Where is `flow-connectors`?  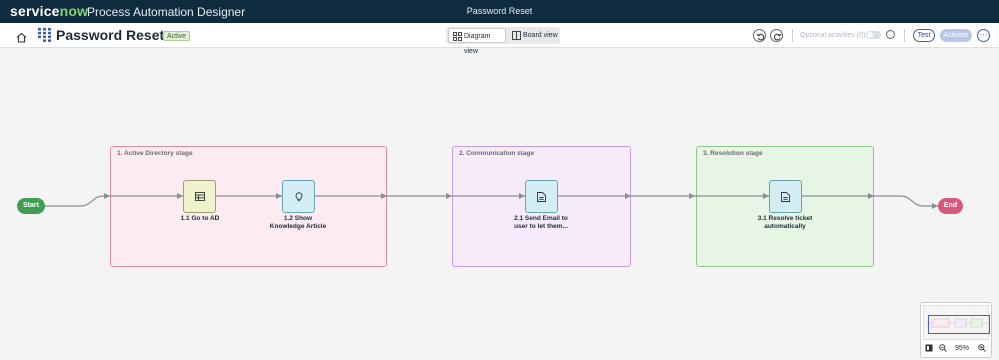 flow-connectors is located at coordinates (491, 201).